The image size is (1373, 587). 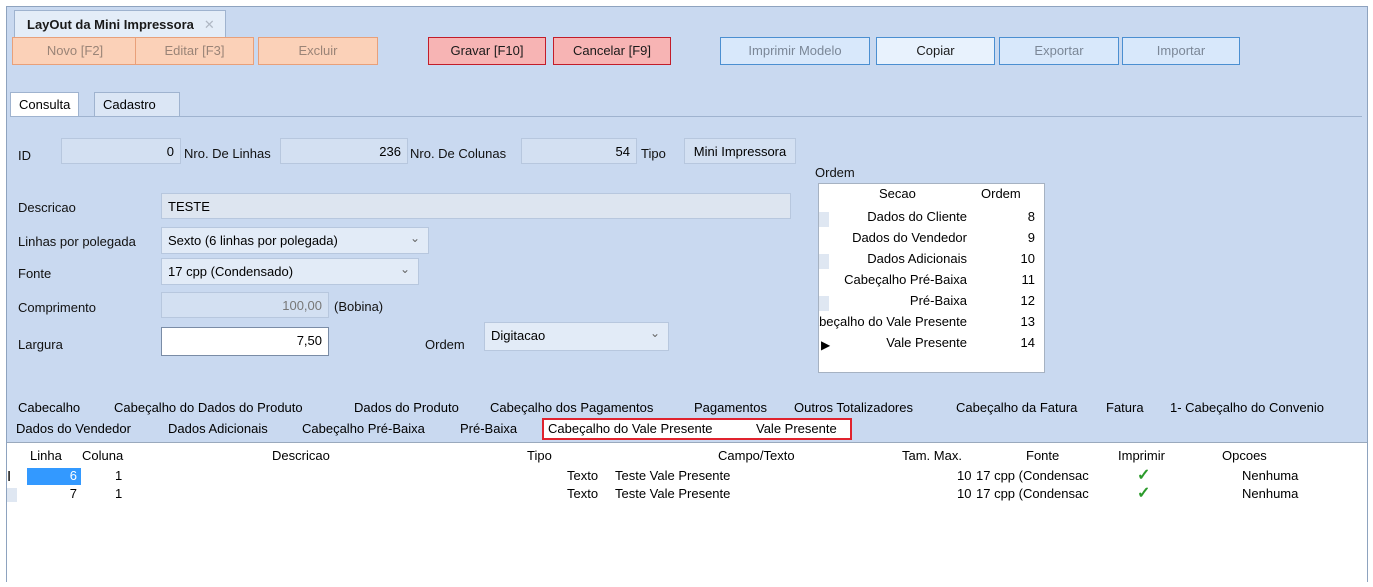 What do you see at coordinates (1027, 258) in the screenshot?
I see `list-item-ordem: 10` at bounding box center [1027, 258].